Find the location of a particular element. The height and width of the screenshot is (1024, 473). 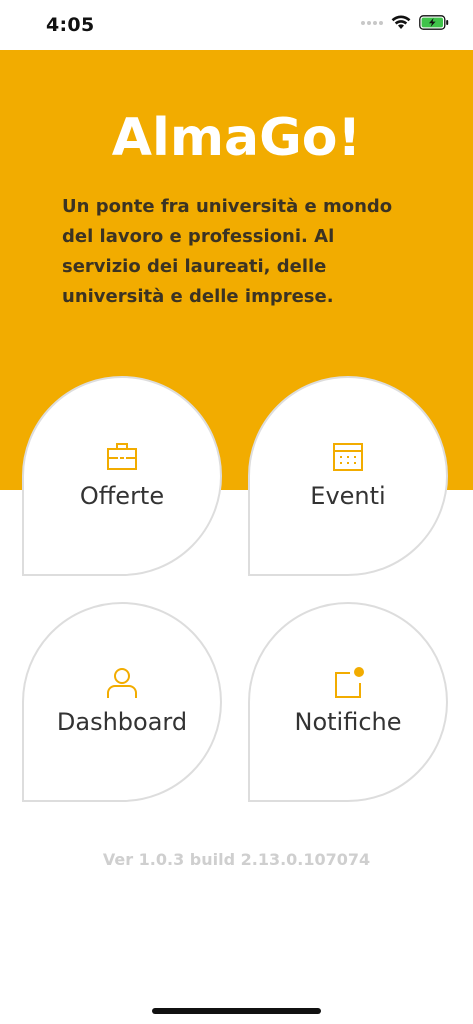

offerte-label: Offerte is located at coordinates (122, 496).